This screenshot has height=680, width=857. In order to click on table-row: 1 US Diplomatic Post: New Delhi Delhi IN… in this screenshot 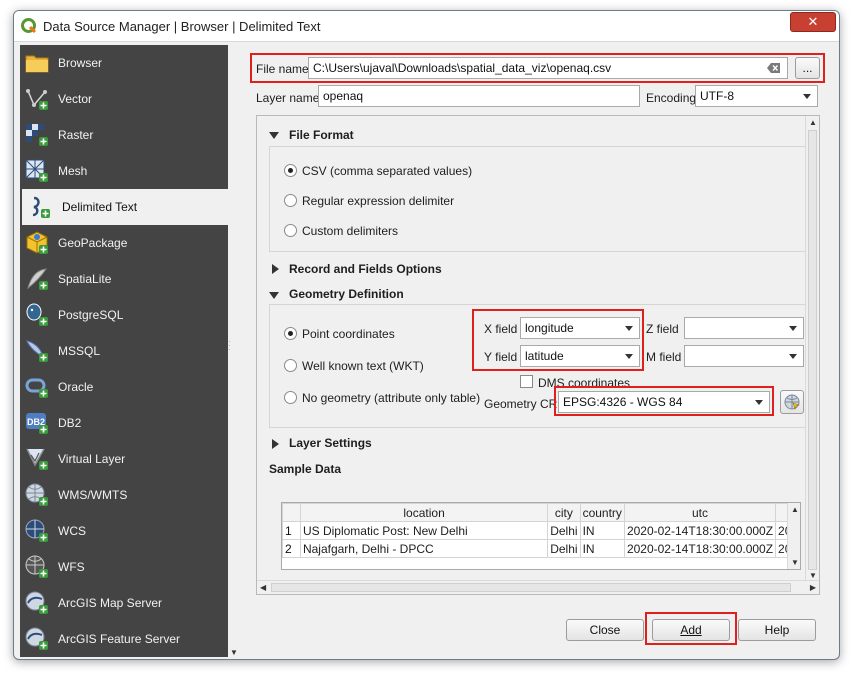, I will do `click(541, 530)`.